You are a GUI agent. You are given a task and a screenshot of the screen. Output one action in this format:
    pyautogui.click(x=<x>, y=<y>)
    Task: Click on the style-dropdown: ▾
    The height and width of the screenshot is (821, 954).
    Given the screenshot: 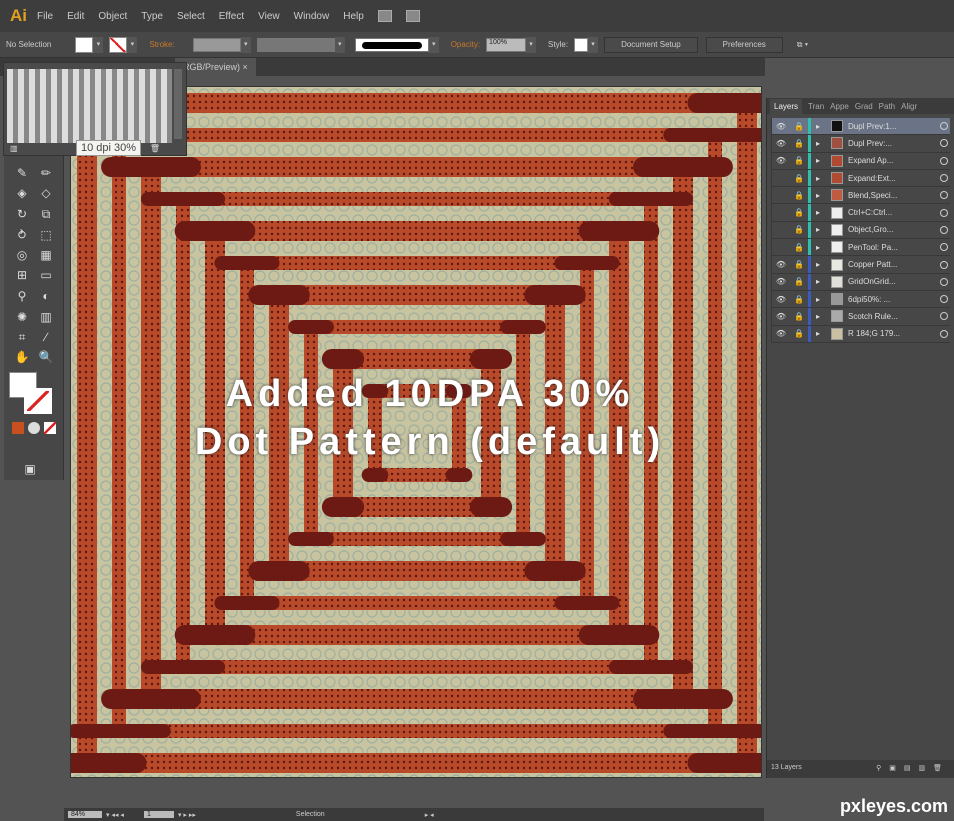 What is the action you would take?
    pyautogui.click(x=593, y=44)
    